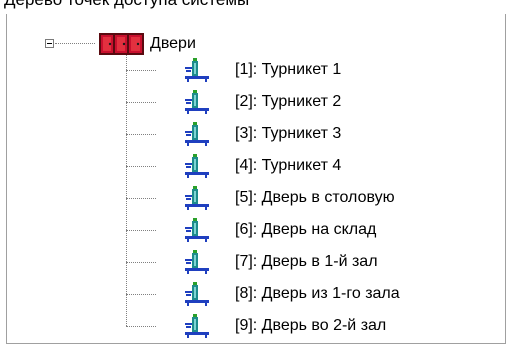  I want to click on tree-item-turnstile-2: [2]: Турникет 2, so click(262, 102).